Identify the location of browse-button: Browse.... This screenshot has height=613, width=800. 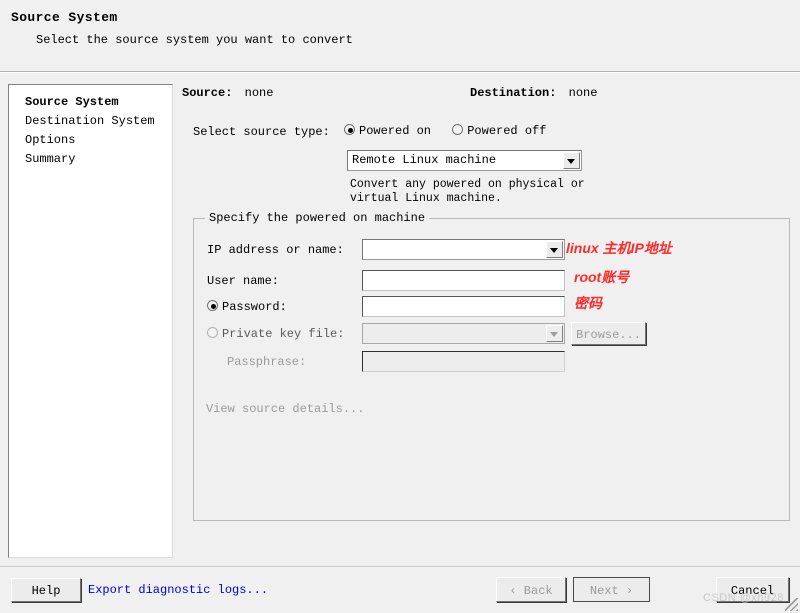
(608, 333).